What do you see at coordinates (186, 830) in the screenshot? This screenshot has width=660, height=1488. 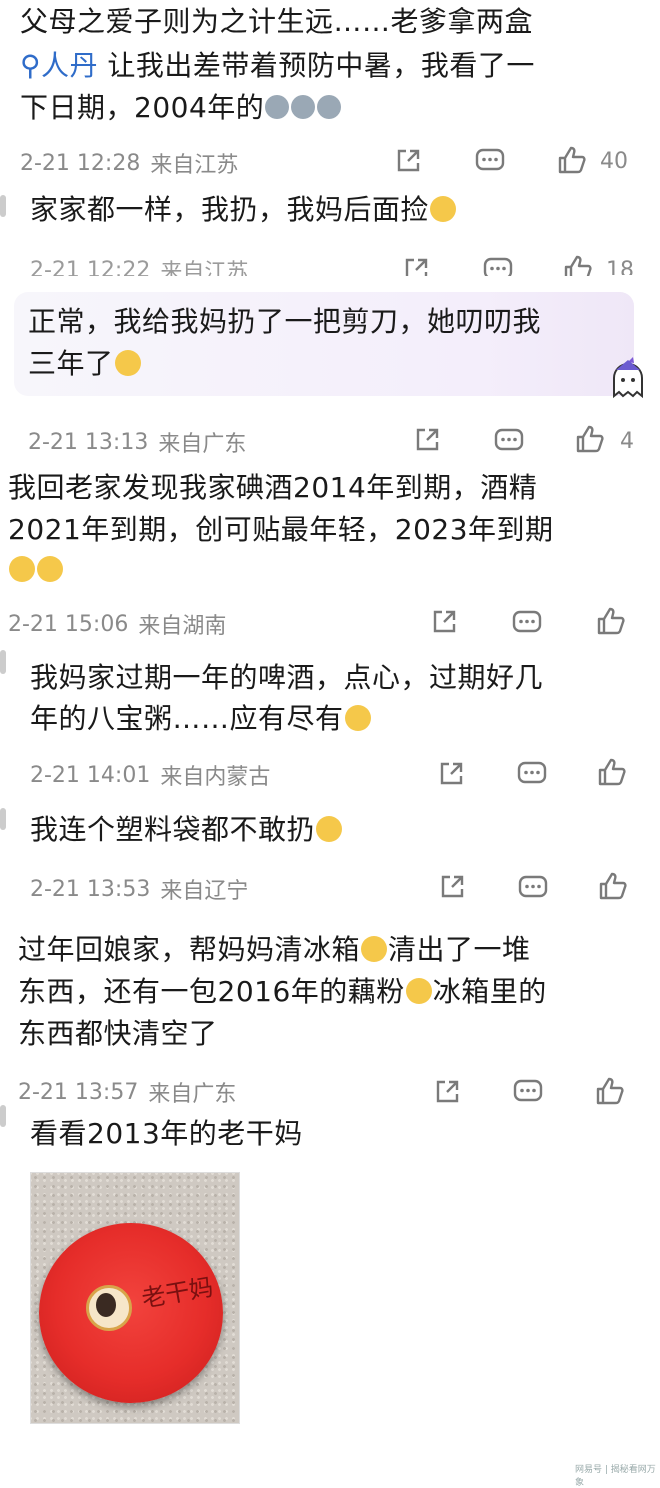 I see `reply-text: 我连个塑料袋都不敢扔` at bounding box center [186, 830].